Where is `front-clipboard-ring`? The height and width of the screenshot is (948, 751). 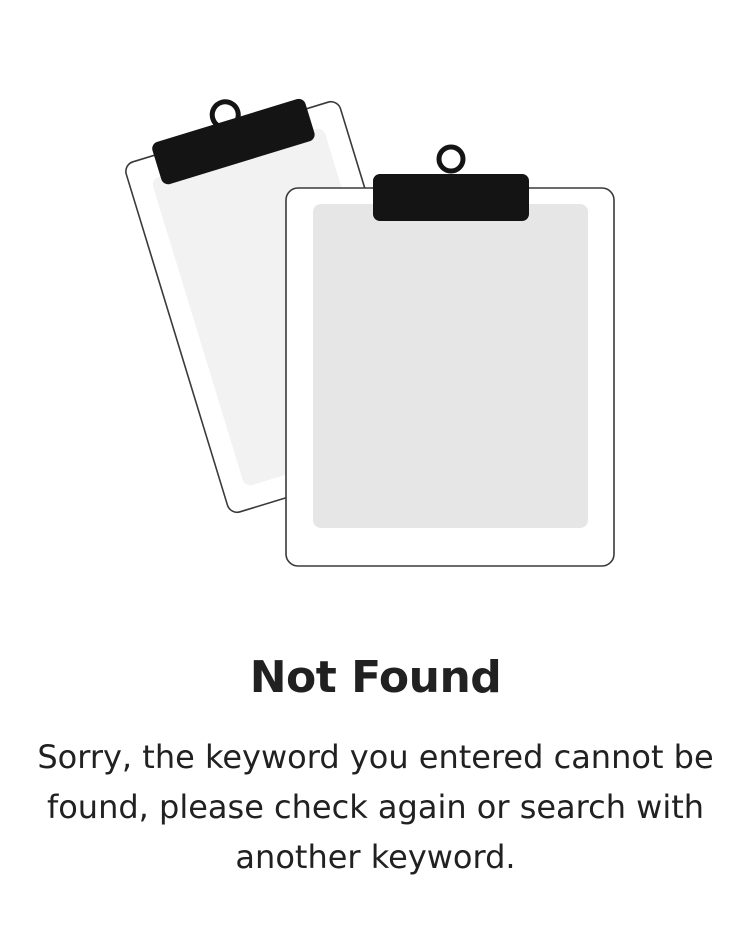
front-clipboard-ring is located at coordinates (451, 159).